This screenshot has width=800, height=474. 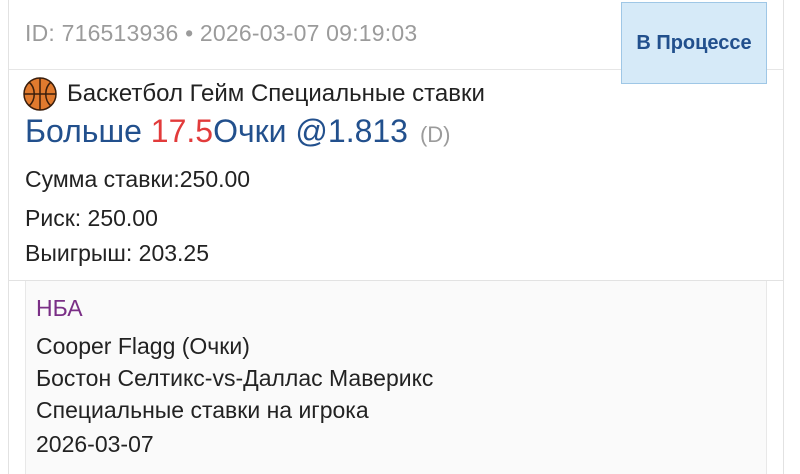 I want to click on stake-amount: Сумма ставки:250.00, so click(x=138, y=179).